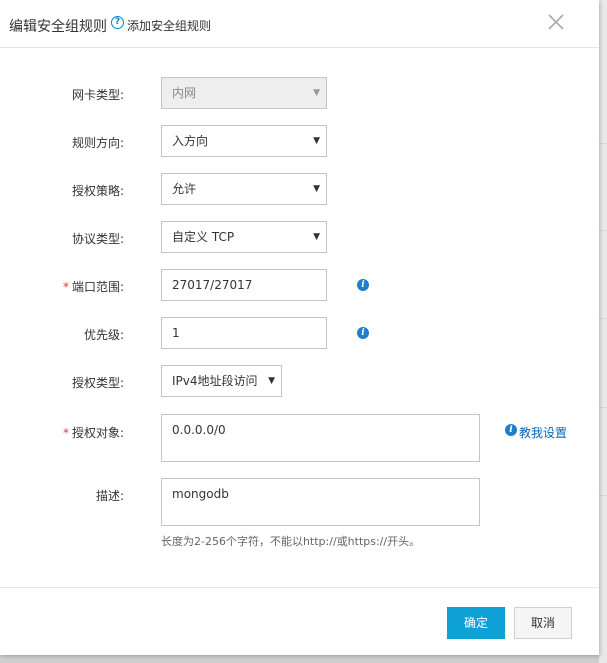  Describe the element at coordinates (97, 383) in the screenshot. I see `auth-type-label: 授权类型:` at that location.